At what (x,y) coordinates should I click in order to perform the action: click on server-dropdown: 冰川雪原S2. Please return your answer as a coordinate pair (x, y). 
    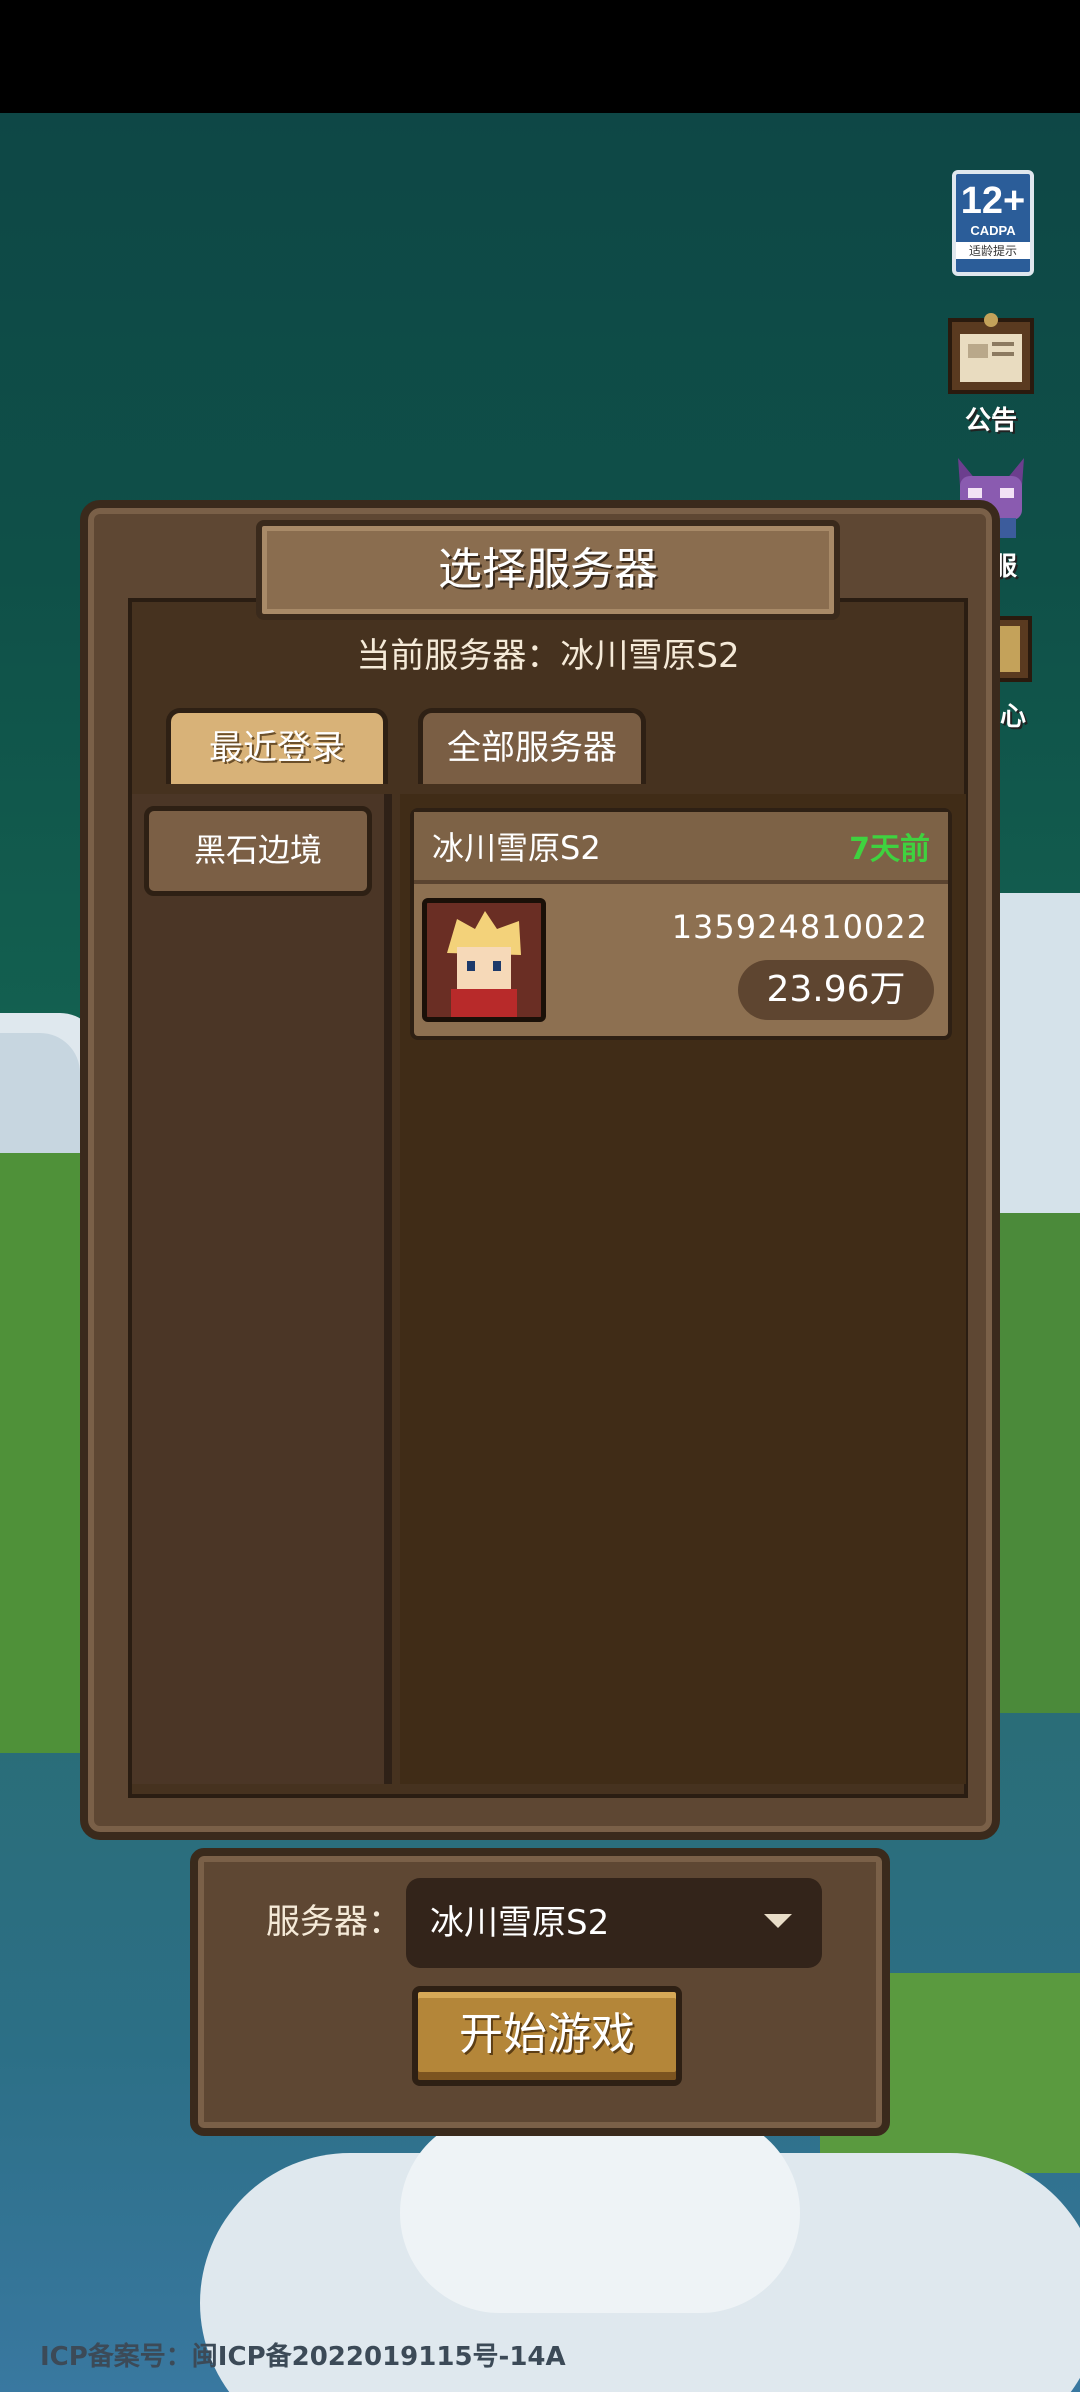
    Looking at the image, I should click on (614, 1923).